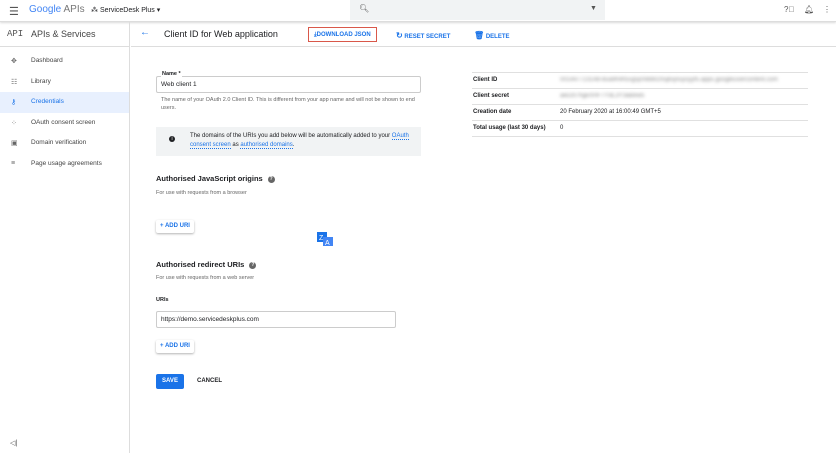  I want to click on back-arrow-icon: ←, so click(145, 32).